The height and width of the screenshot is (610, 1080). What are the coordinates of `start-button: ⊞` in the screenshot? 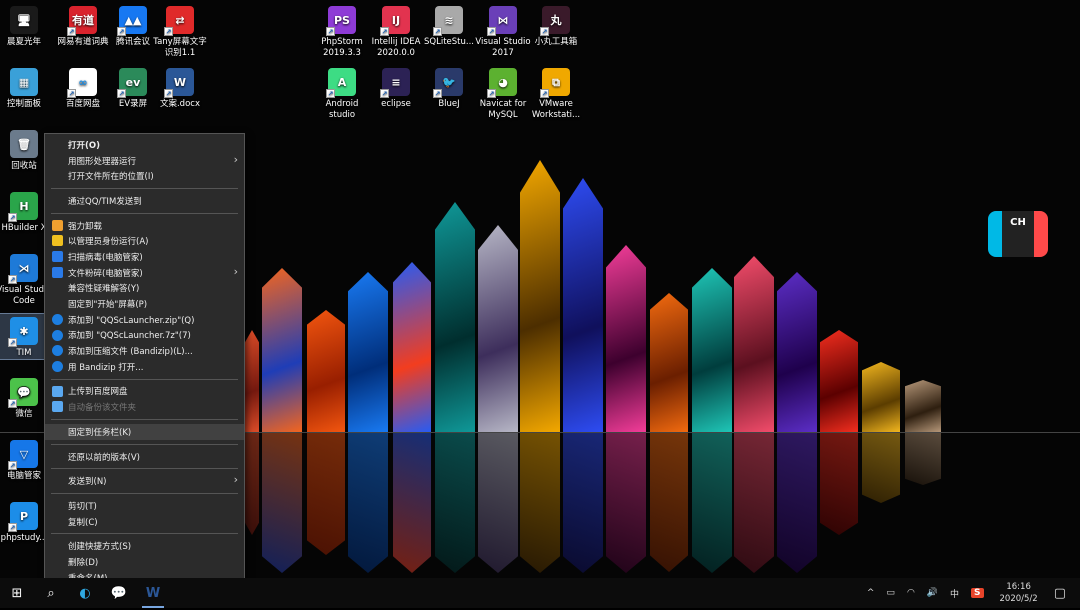 It's located at (17, 593).